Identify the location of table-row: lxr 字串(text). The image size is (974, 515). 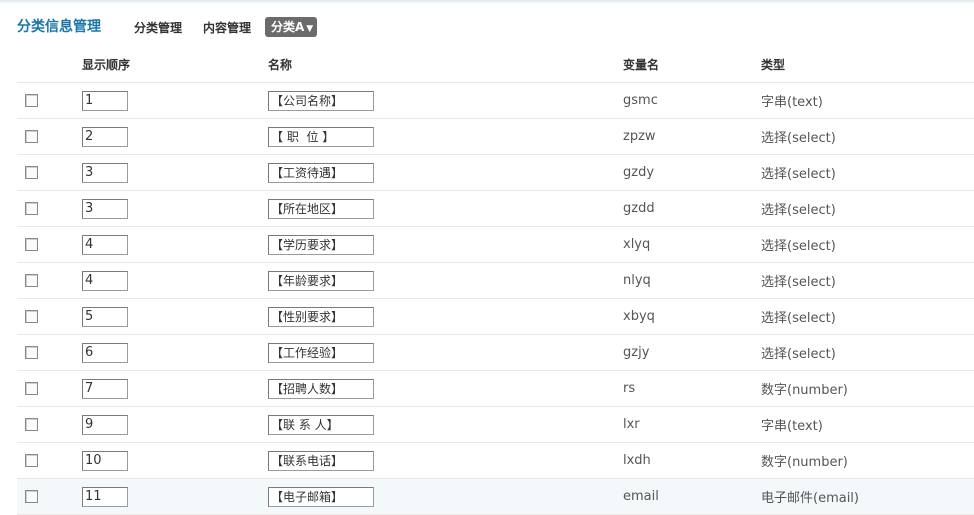
(495, 424).